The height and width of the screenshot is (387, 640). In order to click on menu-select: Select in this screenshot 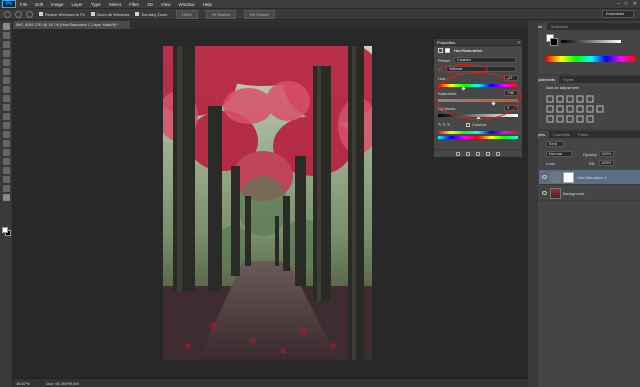, I will do `click(115, 4)`.